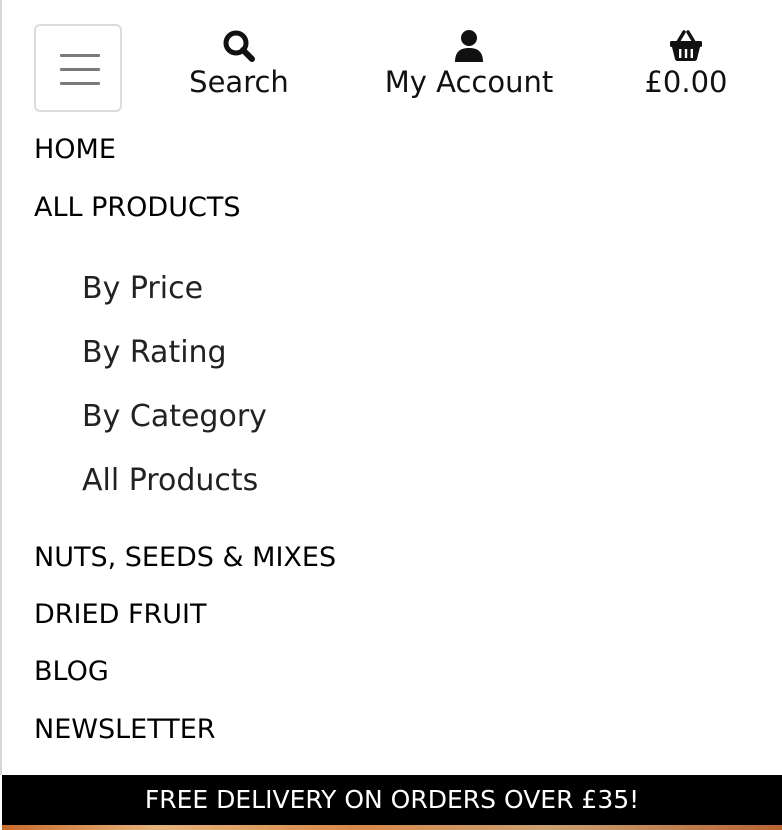 Image resolution: width=782 pixels, height=830 pixels. Describe the element at coordinates (125, 730) in the screenshot. I see `nav-item-newsletter: NEWSLETTER` at that location.